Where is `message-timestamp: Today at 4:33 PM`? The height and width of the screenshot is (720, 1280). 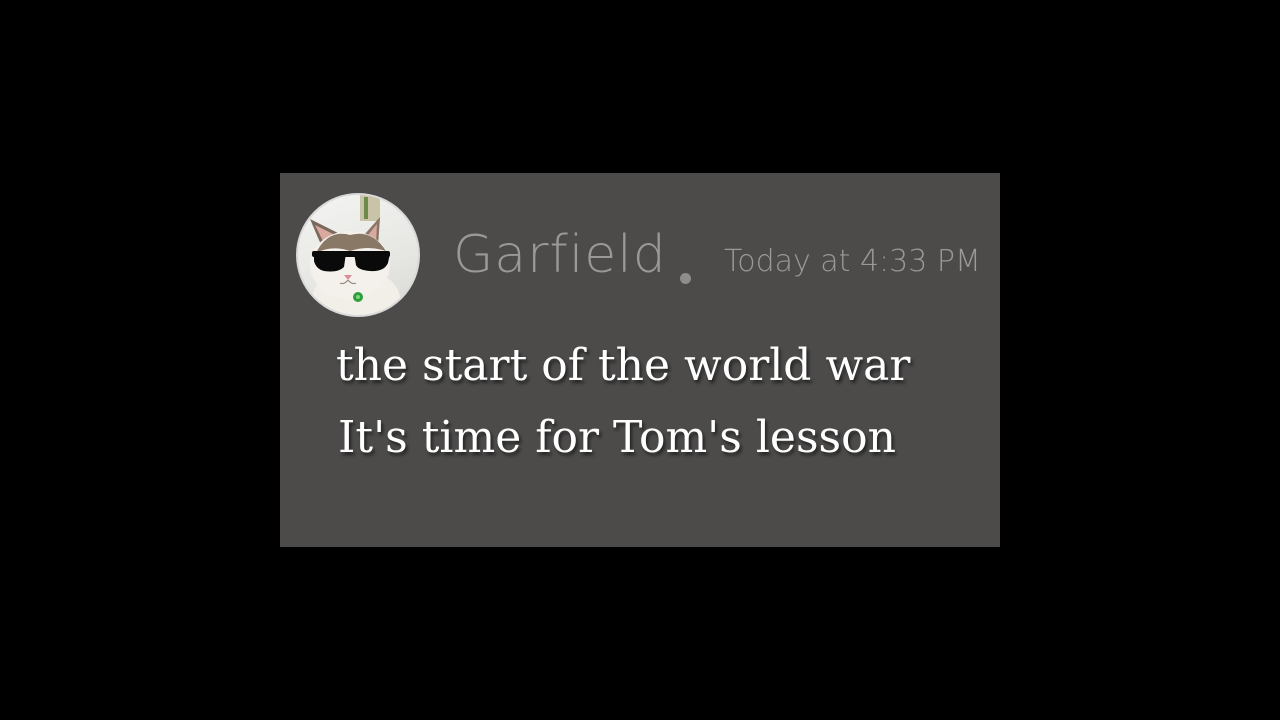 message-timestamp: Today at 4:33 PM is located at coordinates (852, 261).